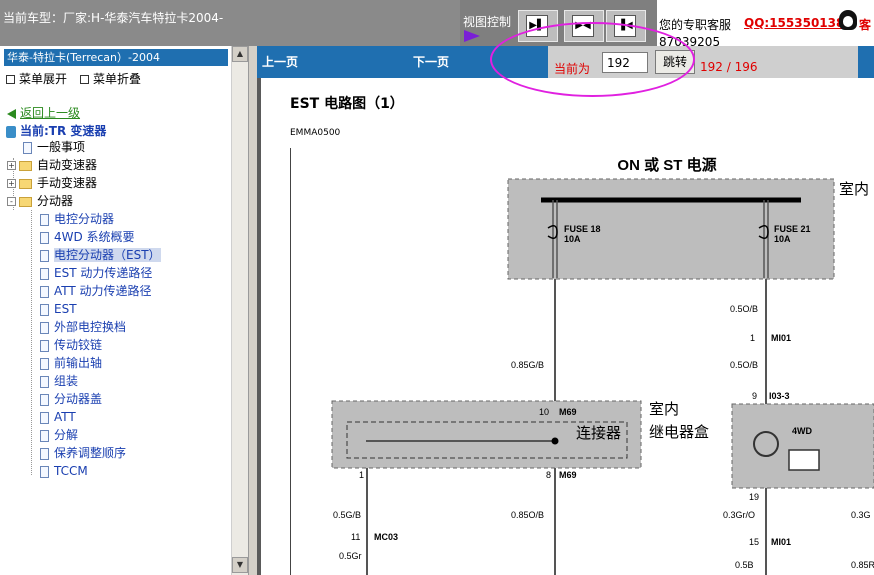  Describe the element at coordinates (55, 201) in the screenshot. I see `sidebar-tree-item-label: 分动器` at that location.